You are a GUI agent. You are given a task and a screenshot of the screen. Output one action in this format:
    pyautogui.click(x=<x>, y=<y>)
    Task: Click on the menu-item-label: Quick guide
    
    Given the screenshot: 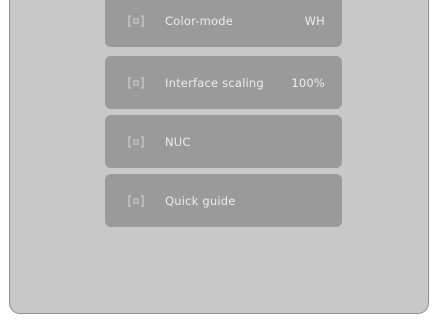 What is the action you would take?
    pyautogui.click(x=200, y=200)
    